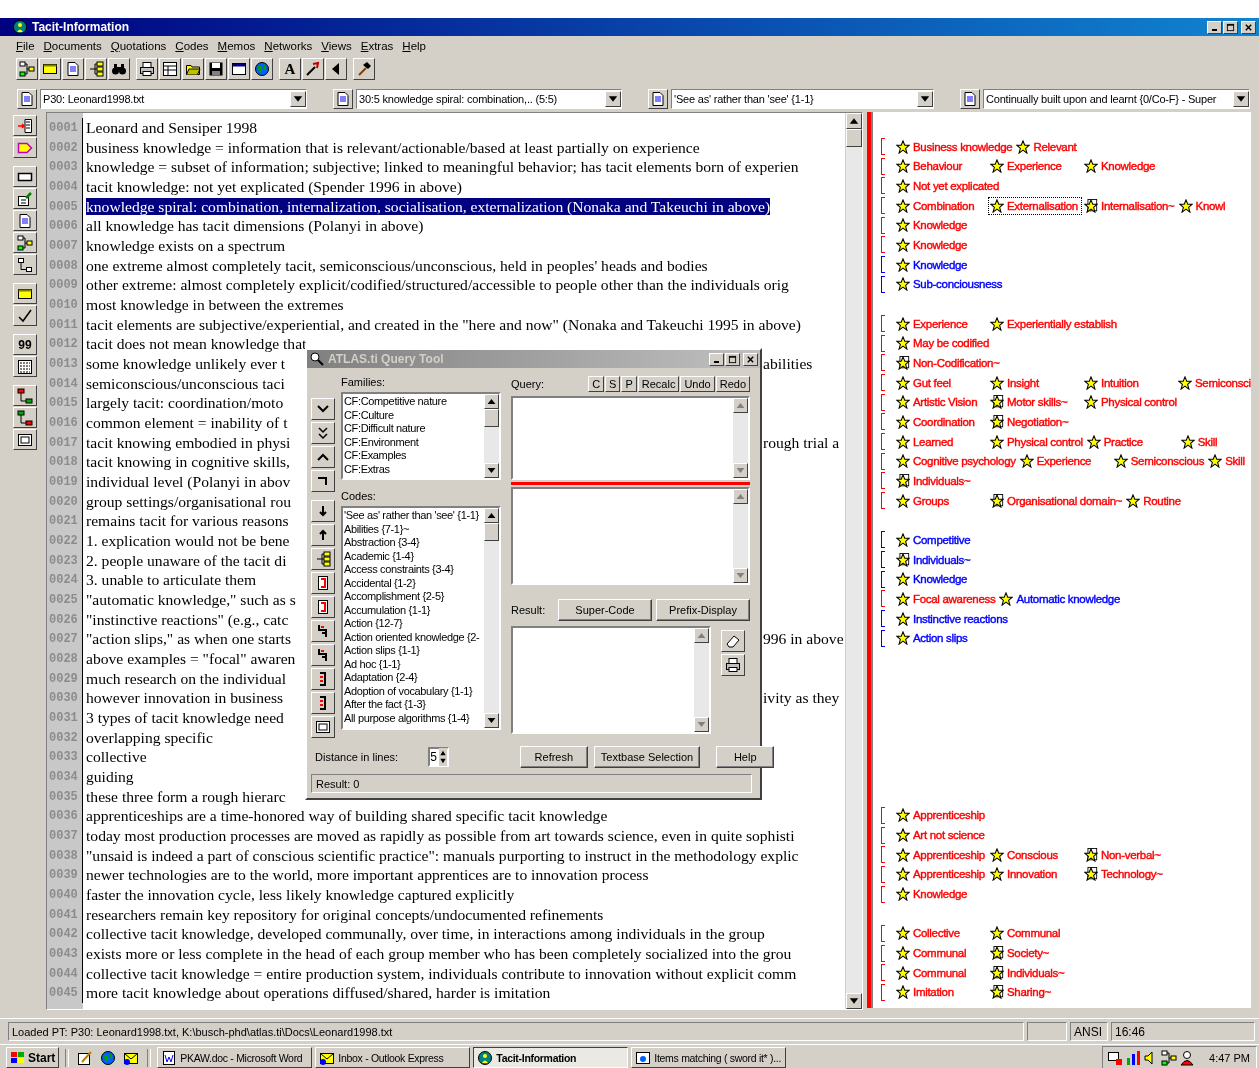 The height and width of the screenshot is (1068, 1259). What do you see at coordinates (745, 757) in the screenshot?
I see `dialog-button: Help` at bounding box center [745, 757].